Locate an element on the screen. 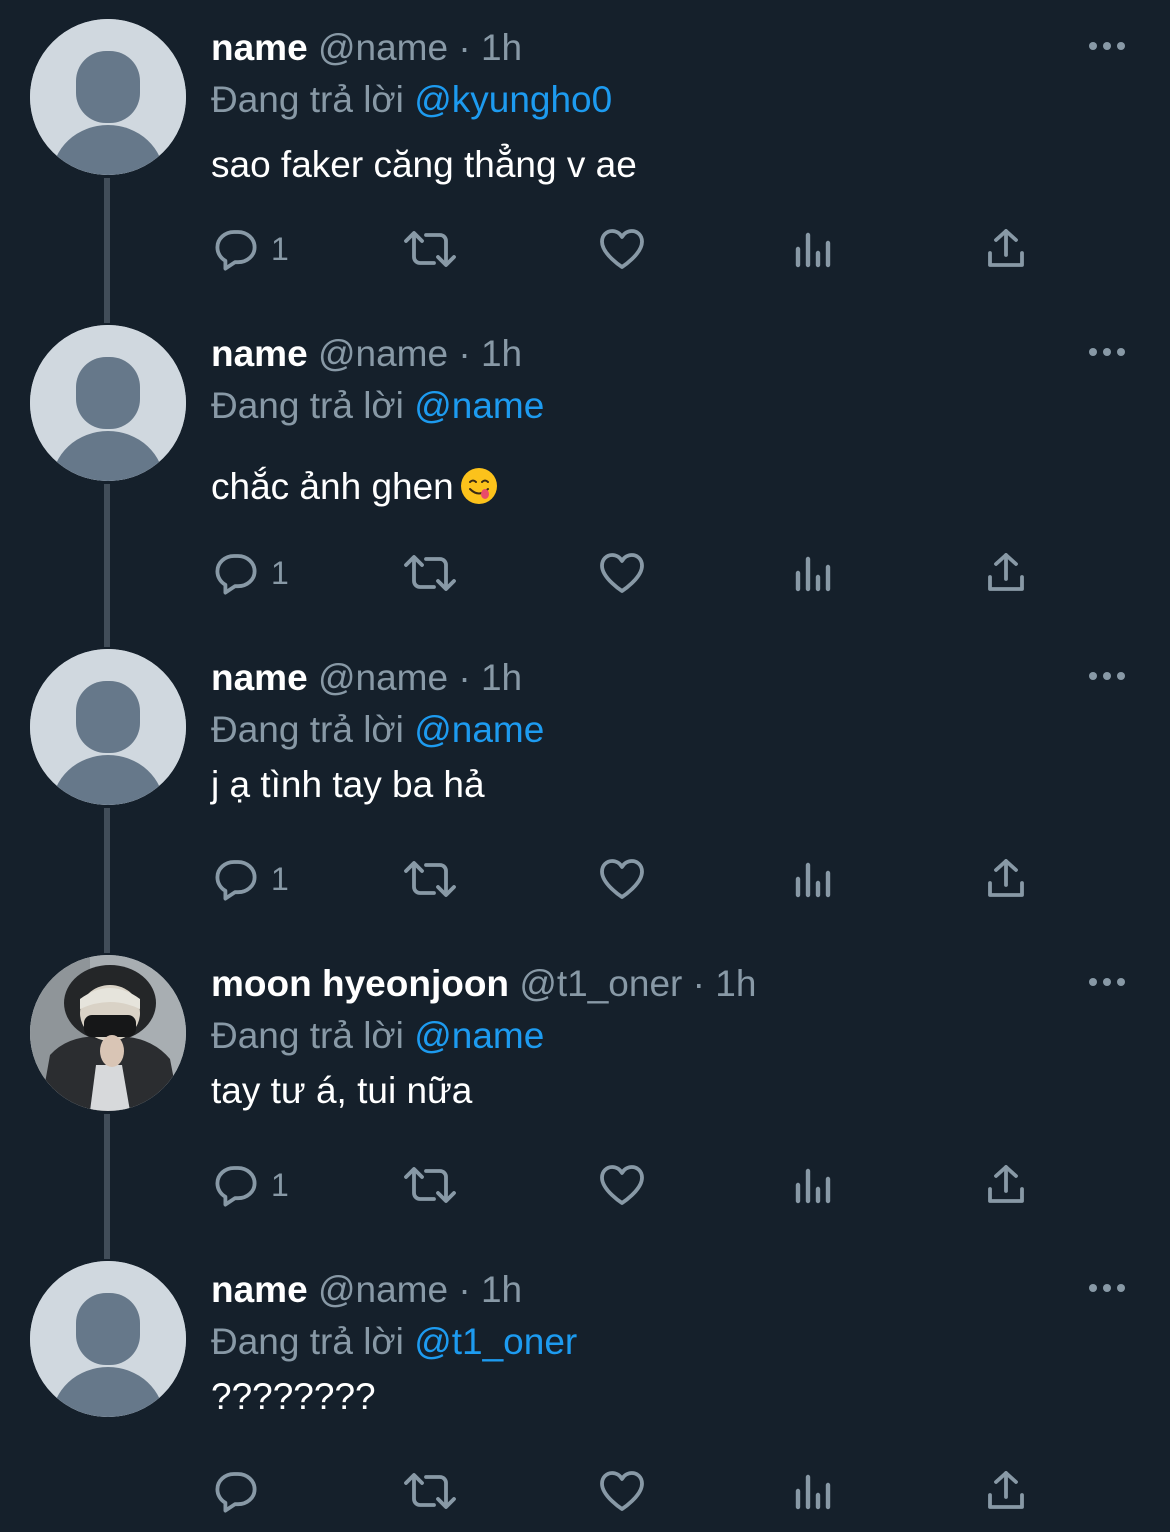  tweet-text-content: ???????? is located at coordinates (293, 1396).